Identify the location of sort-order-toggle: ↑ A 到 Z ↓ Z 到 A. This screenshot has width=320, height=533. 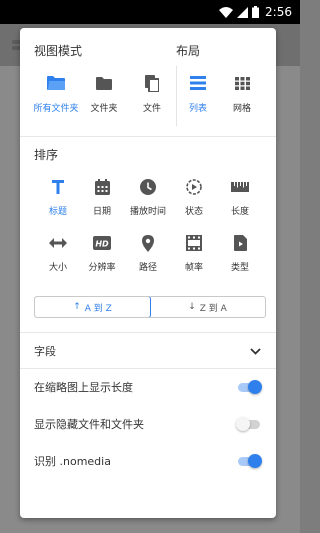
(150, 307).